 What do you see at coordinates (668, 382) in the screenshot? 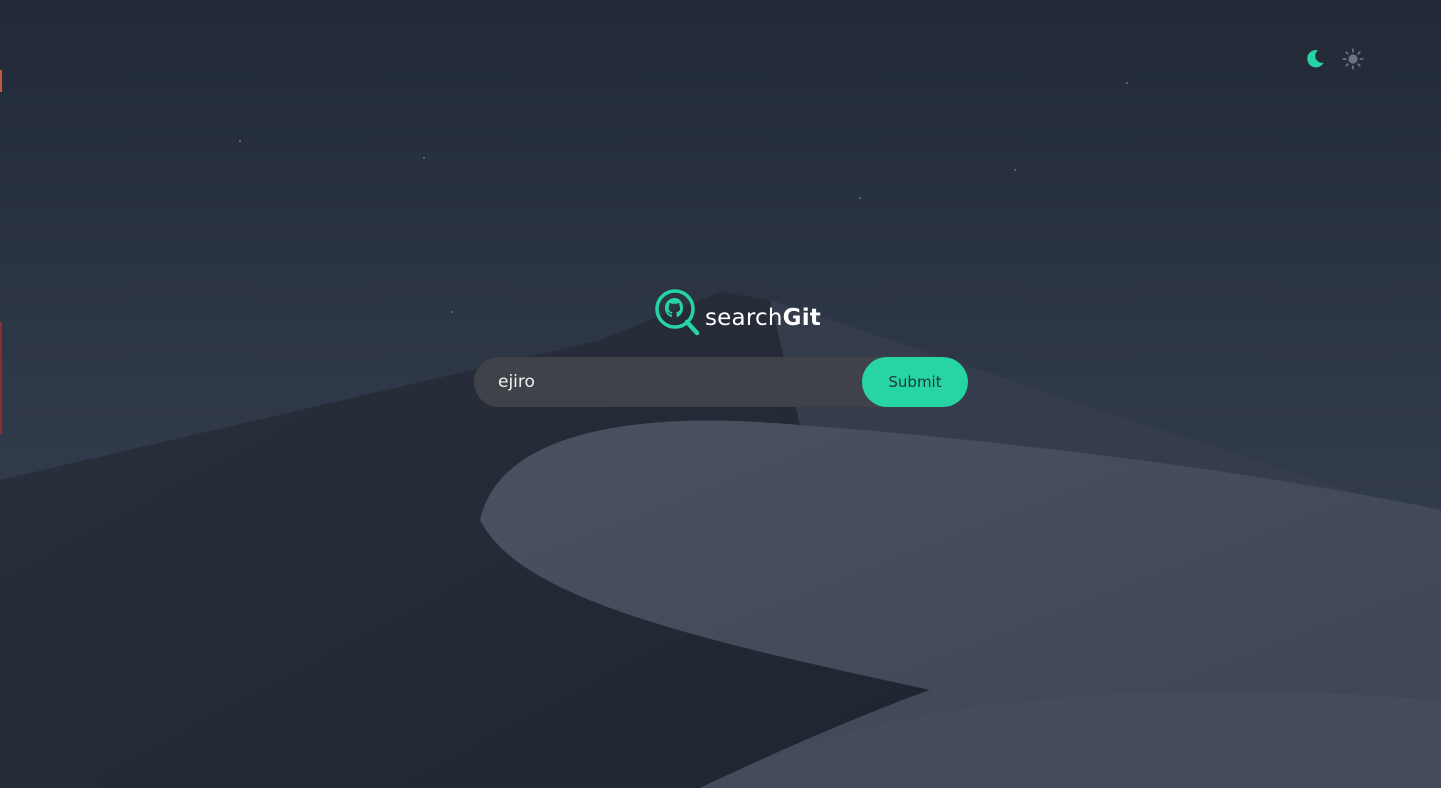
I see `search-input` at bounding box center [668, 382].